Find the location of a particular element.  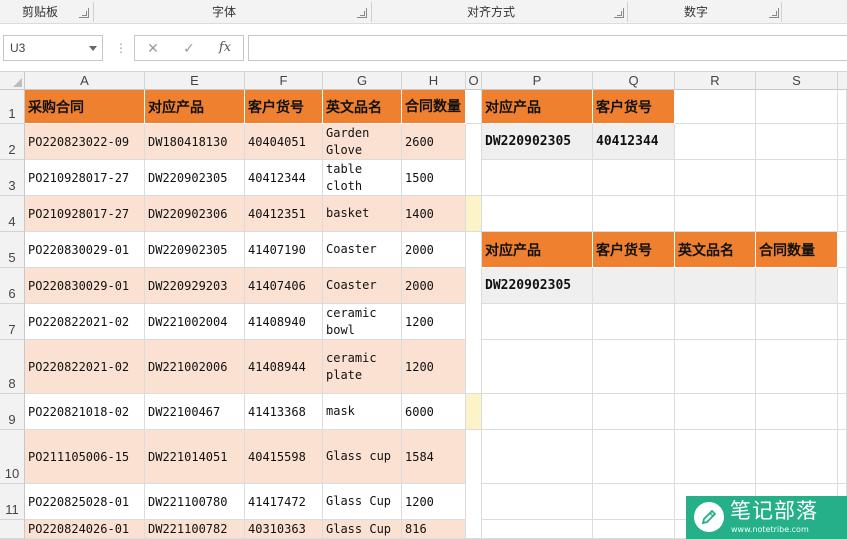

cell-quantity: 1584 is located at coordinates (434, 457).